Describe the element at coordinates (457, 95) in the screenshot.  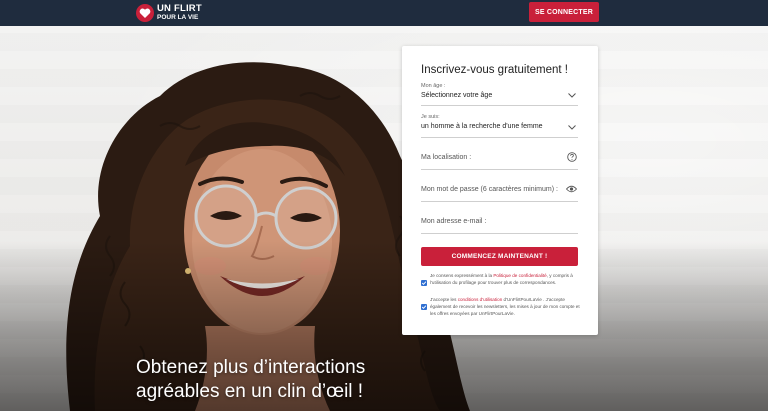
I see `age-value: Sélectionnez votre âge` at that location.